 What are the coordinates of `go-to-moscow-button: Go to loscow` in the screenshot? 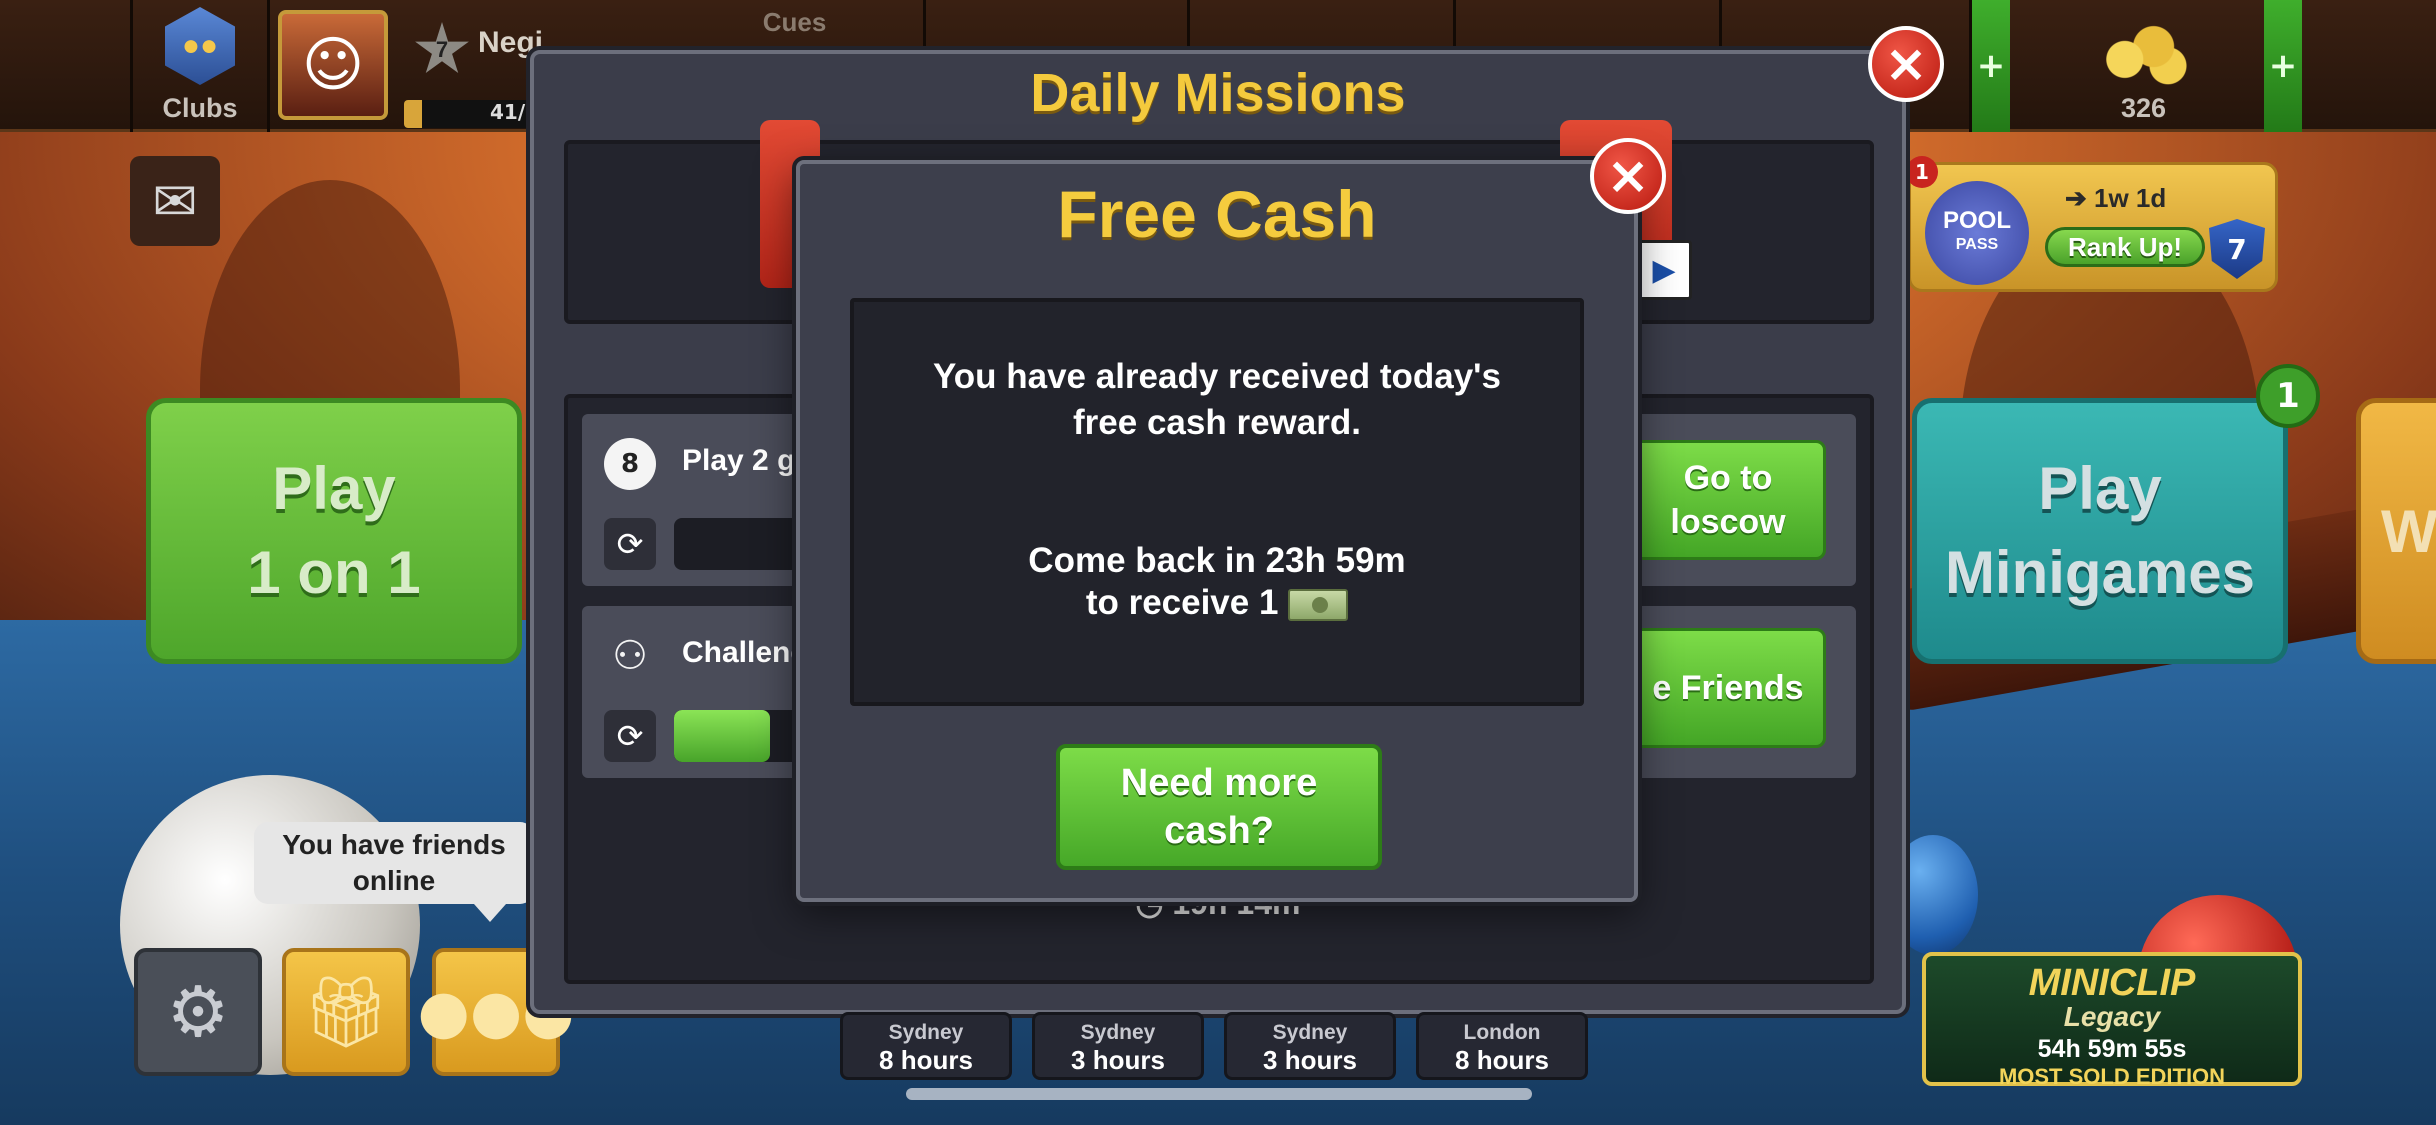 It's located at (1728, 500).